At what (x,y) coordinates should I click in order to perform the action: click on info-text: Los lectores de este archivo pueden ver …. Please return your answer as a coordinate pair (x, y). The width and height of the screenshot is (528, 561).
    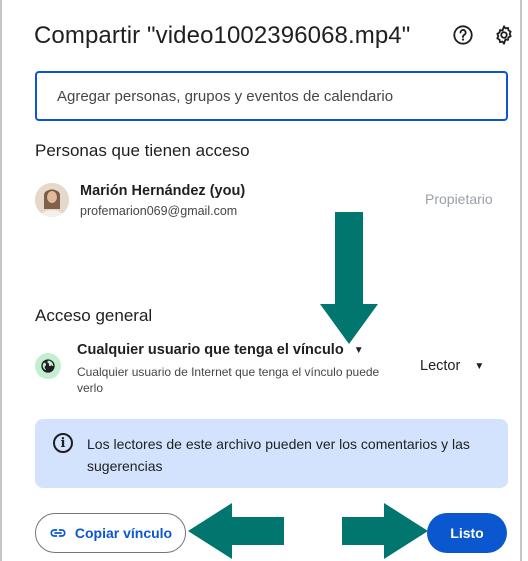
    Looking at the image, I should click on (278, 455).